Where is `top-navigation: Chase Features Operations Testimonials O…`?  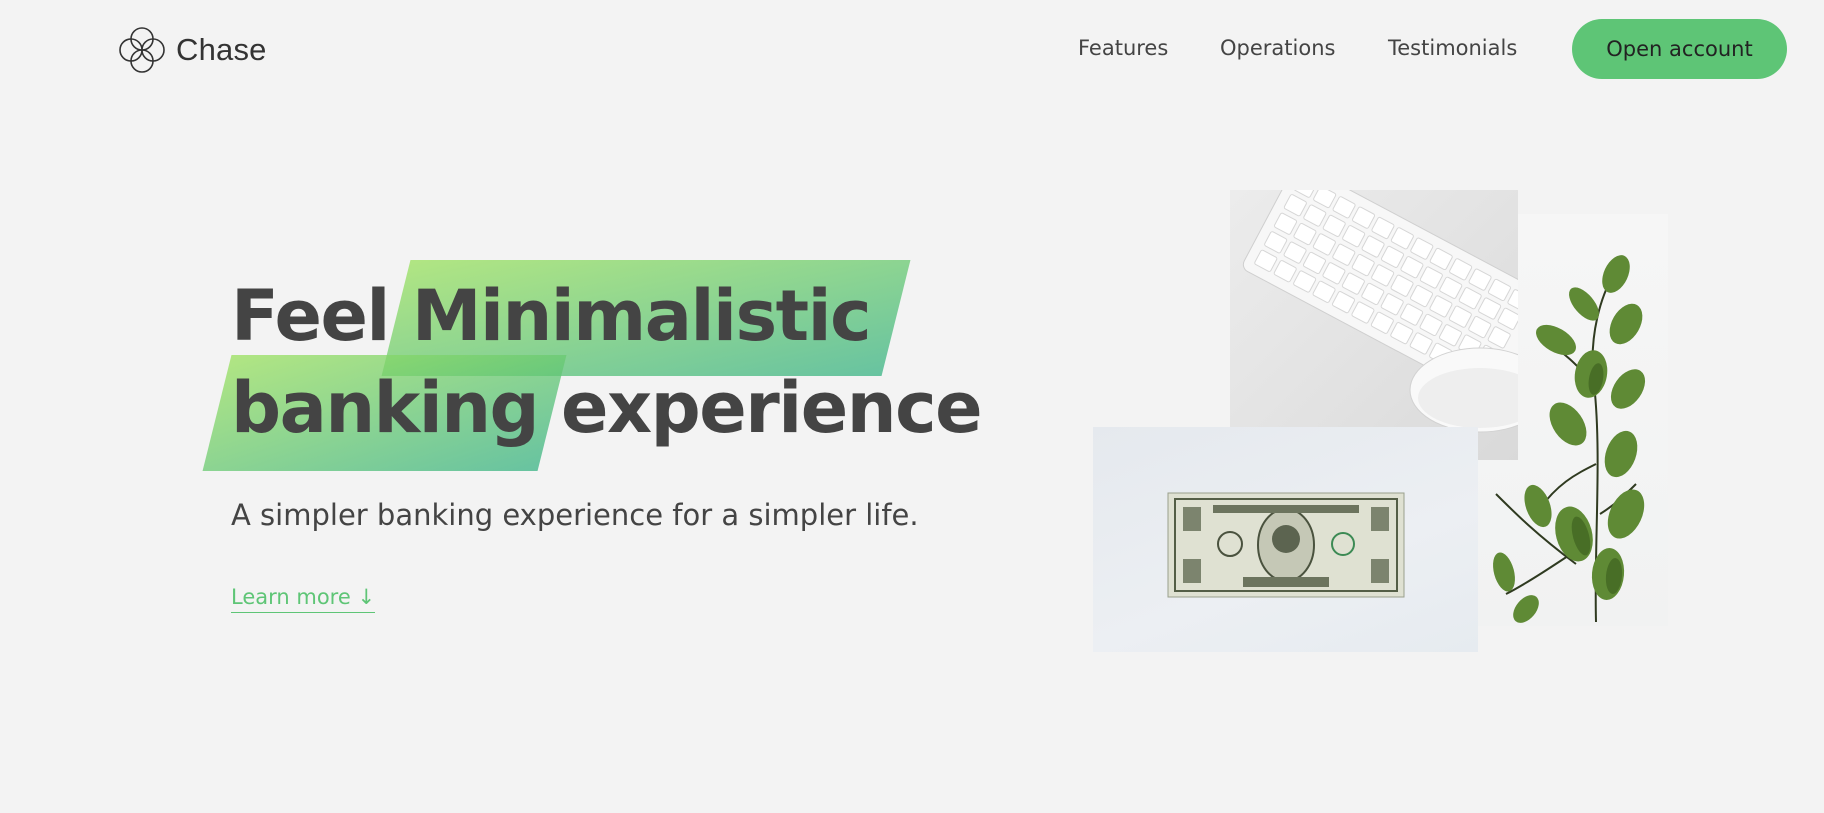
top-navigation: Chase Features Operations Testimonials O… is located at coordinates (912, 50).